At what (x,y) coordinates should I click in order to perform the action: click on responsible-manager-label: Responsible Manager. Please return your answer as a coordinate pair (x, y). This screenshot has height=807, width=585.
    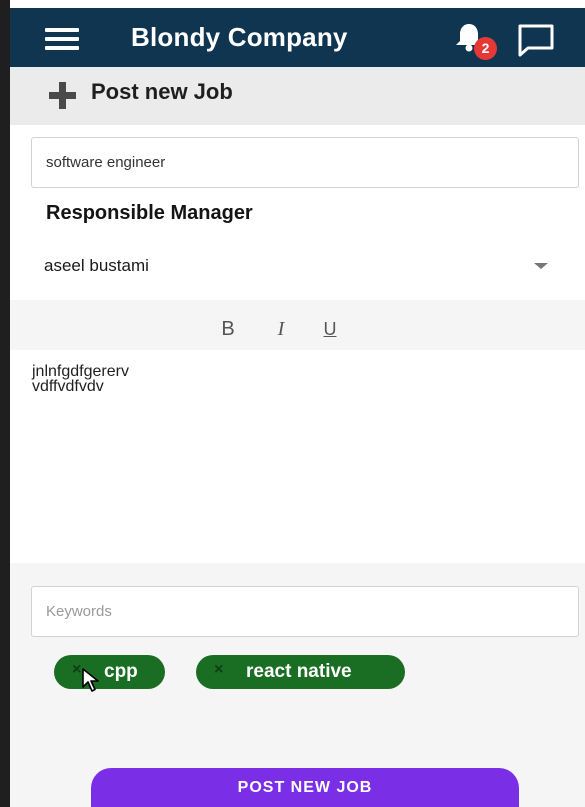
    Looking at the image, I should click on (149, 213).